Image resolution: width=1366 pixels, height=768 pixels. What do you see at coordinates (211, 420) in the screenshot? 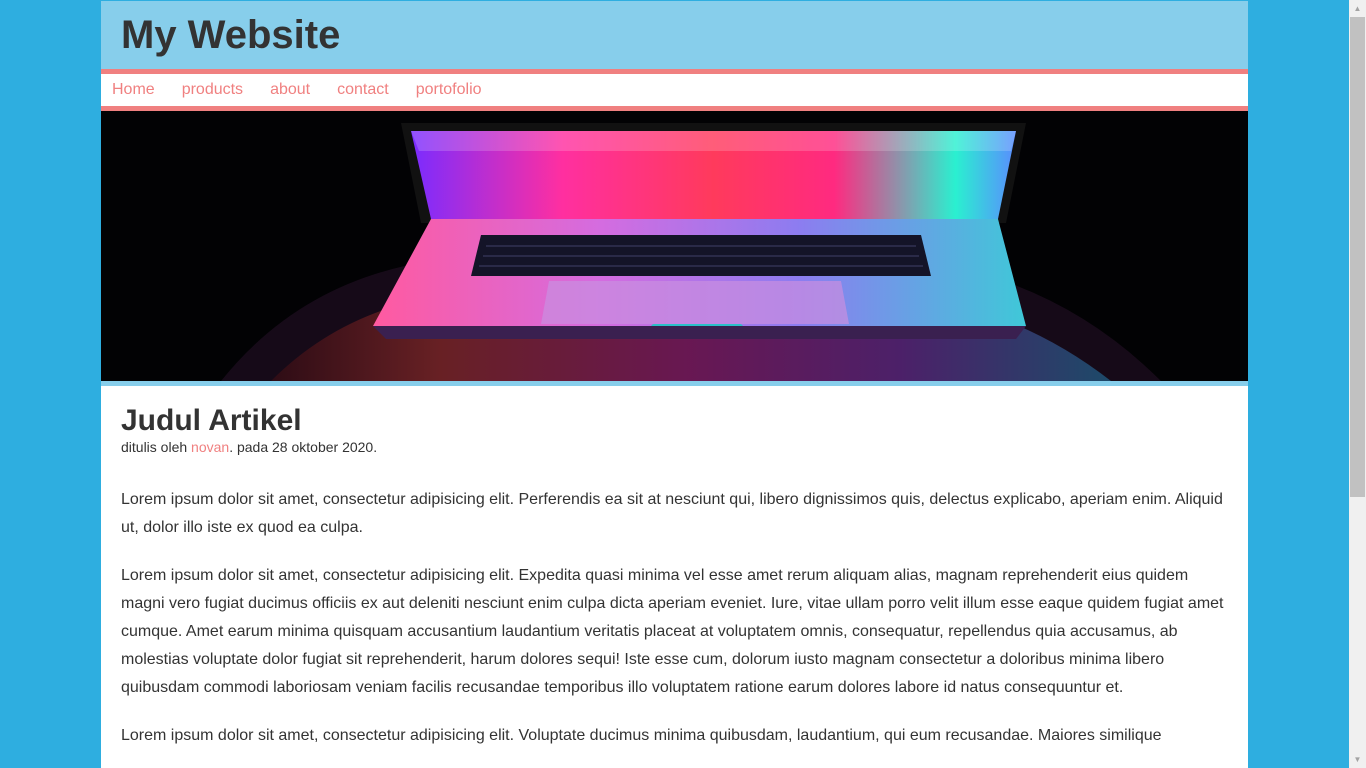
I see `article-title: Judul Artikel` at bounding box center [211, 420].